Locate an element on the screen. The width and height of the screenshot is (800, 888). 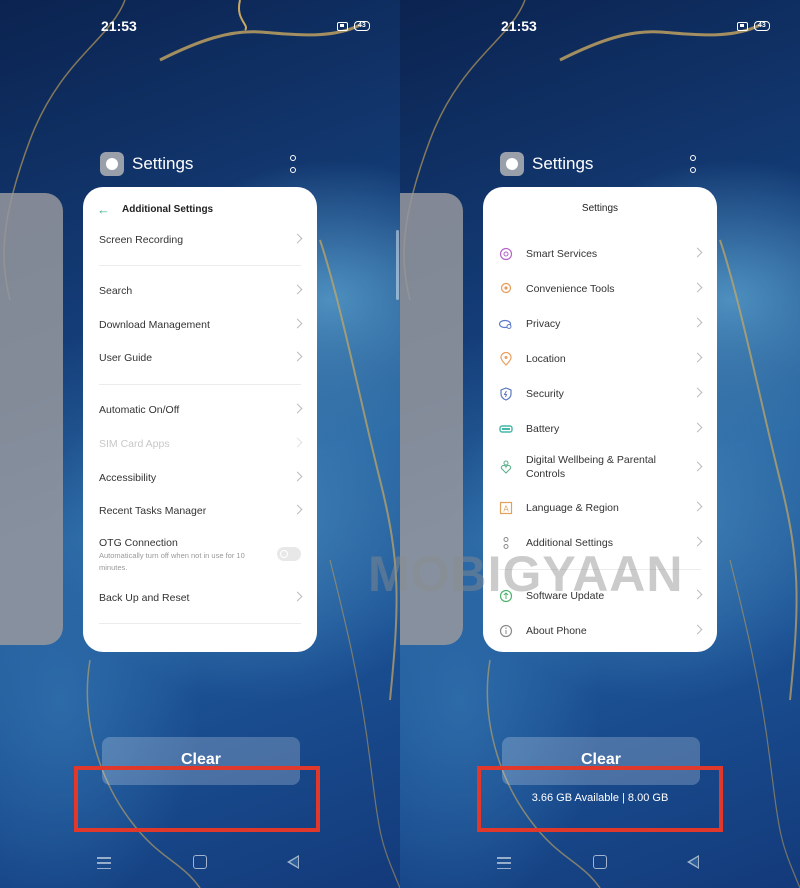
app-header: Settings is located at coordinates (546, 164).